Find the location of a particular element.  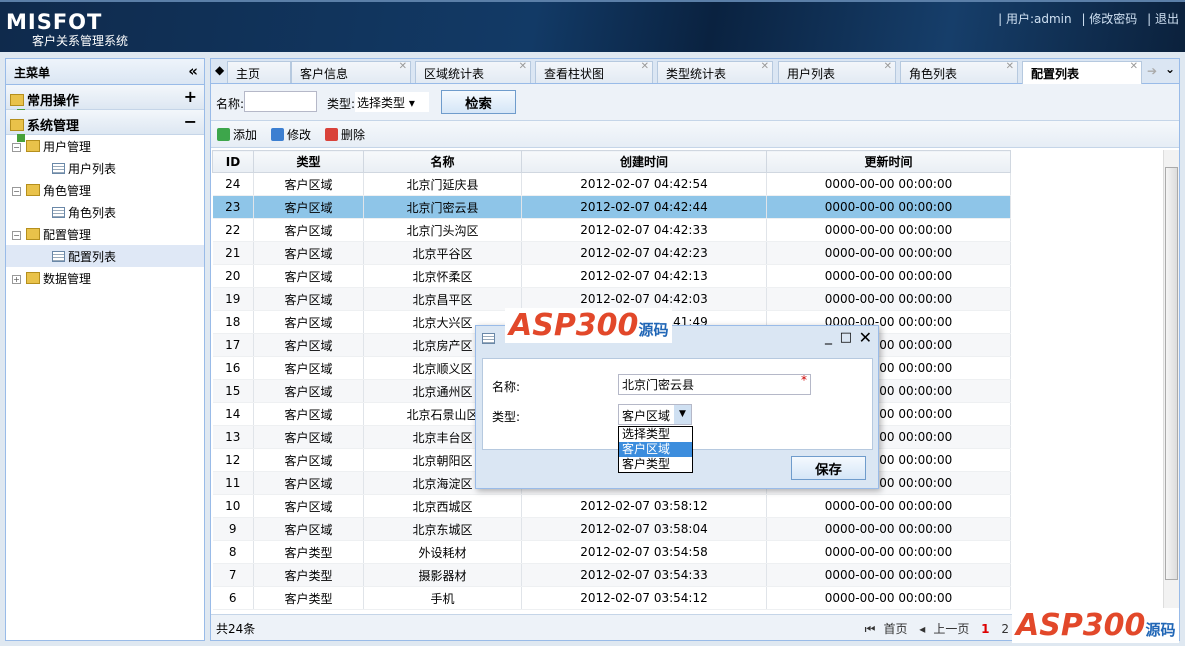

sidebar-item: 用户列表 is located at coordinates (105, 168).